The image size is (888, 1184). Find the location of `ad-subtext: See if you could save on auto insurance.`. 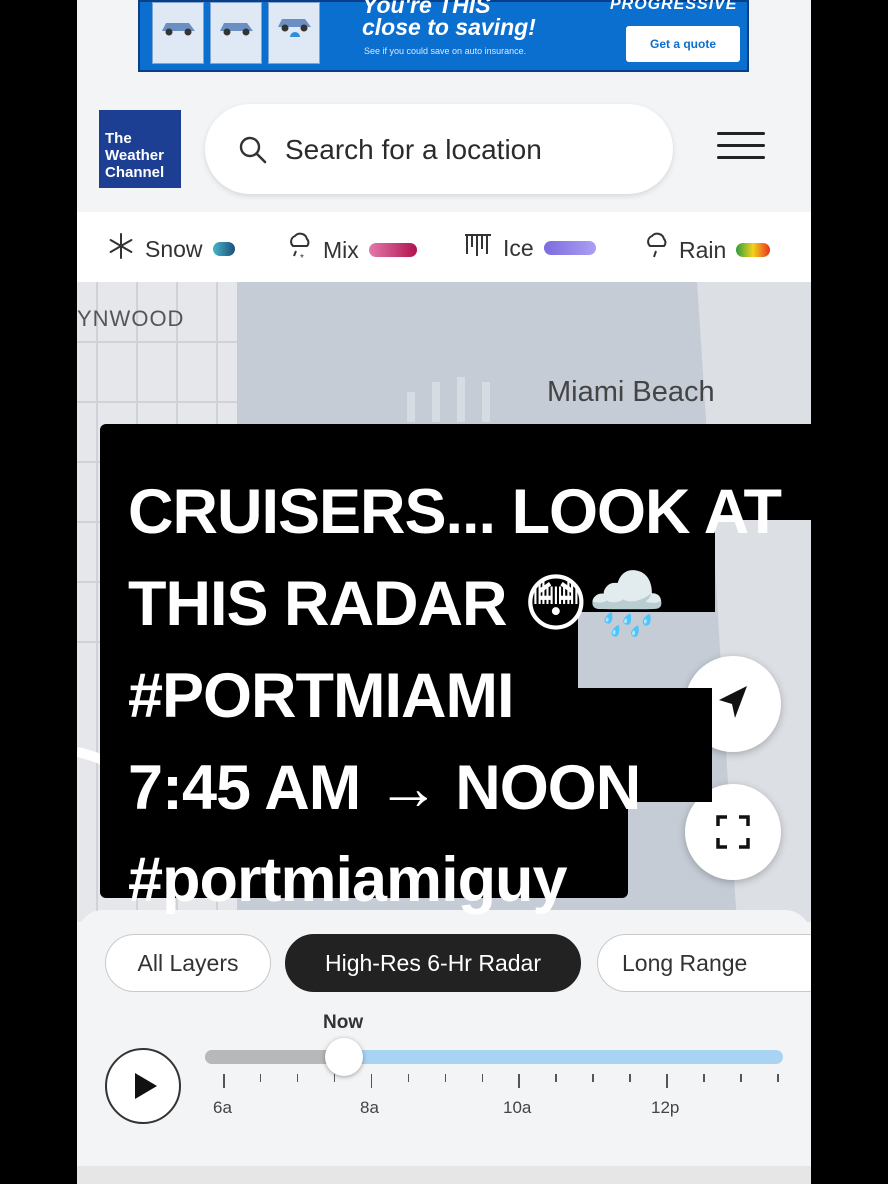

ad-subtext: See if you could save on auto insurance. is located at coordinates (445, 51).